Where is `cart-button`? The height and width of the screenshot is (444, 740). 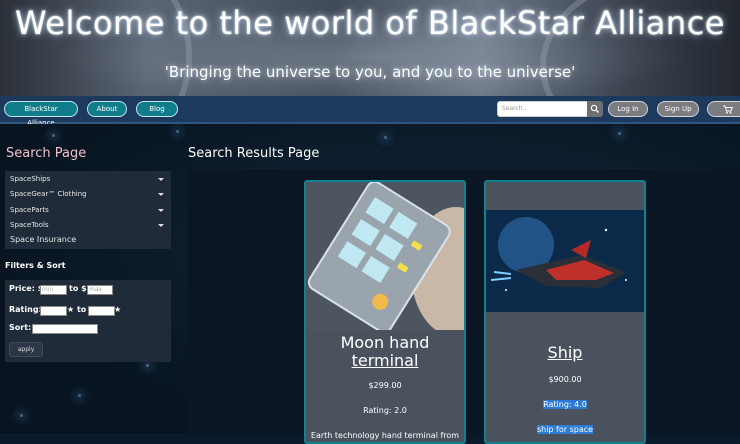 cart-button is located at coordinates (723, 109).